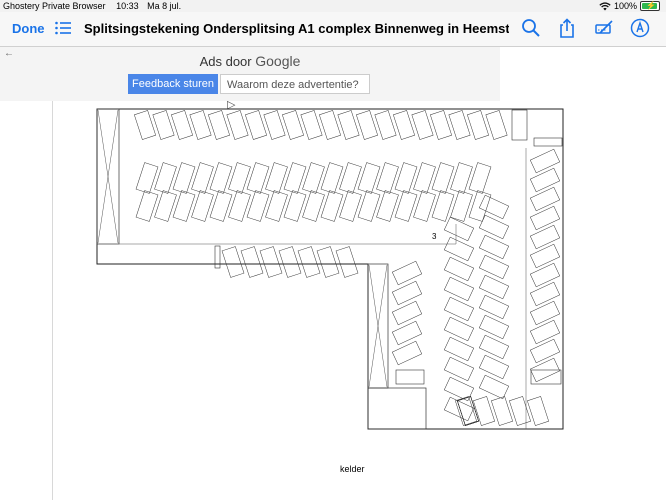 The image size is (666, 500). Describe the element at coordinates (295, 92) in the screenshot. I see `why-ad-button: Waarom deze advertentie? ▷` at that location.